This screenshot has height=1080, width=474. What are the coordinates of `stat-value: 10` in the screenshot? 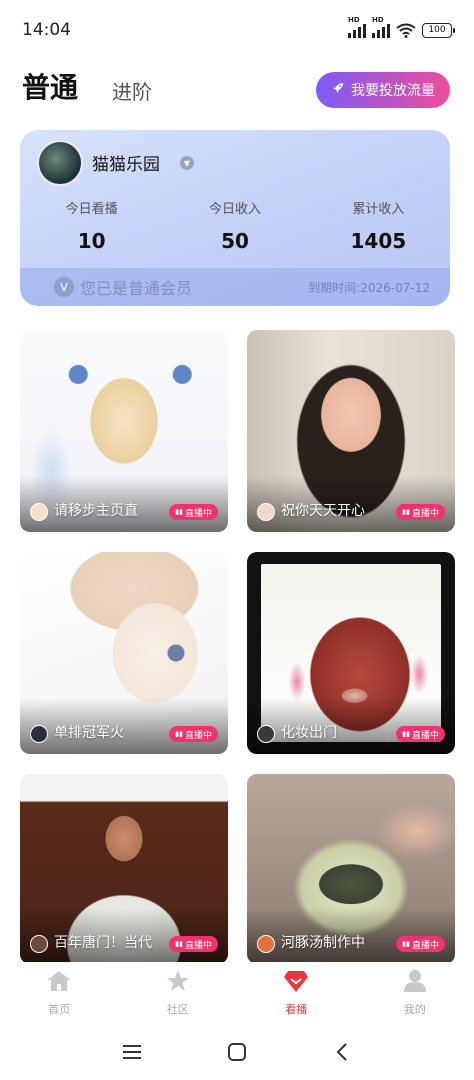 It's located at (91, 241).